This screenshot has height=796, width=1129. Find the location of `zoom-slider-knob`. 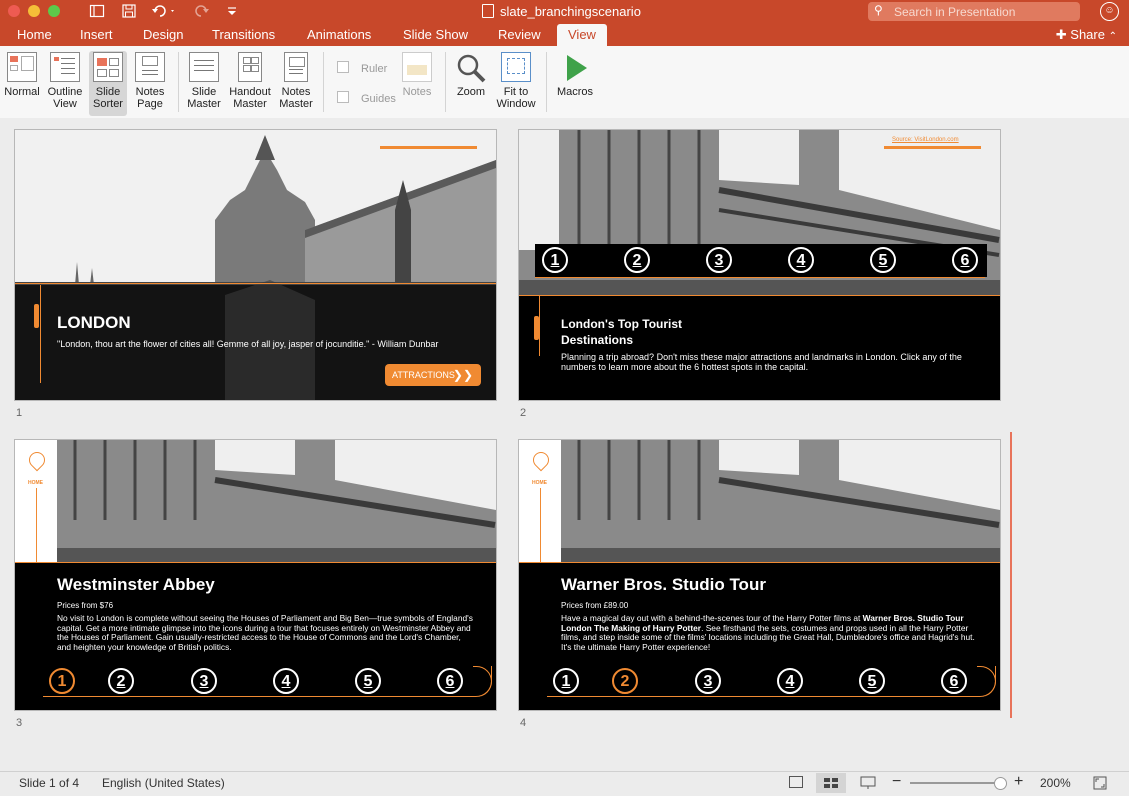

zoom-slider-knob is located at coordinates (1000, 783).